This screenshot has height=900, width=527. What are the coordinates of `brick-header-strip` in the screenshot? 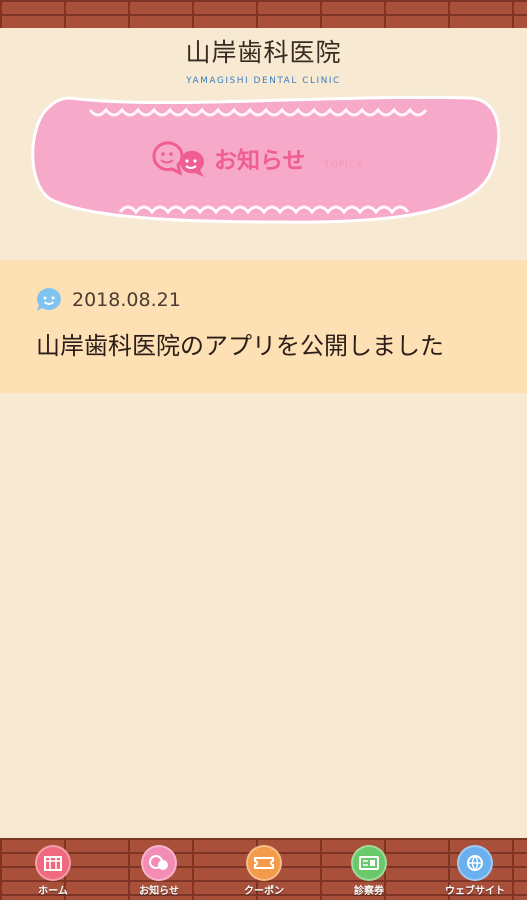 It's located at (263, 14).